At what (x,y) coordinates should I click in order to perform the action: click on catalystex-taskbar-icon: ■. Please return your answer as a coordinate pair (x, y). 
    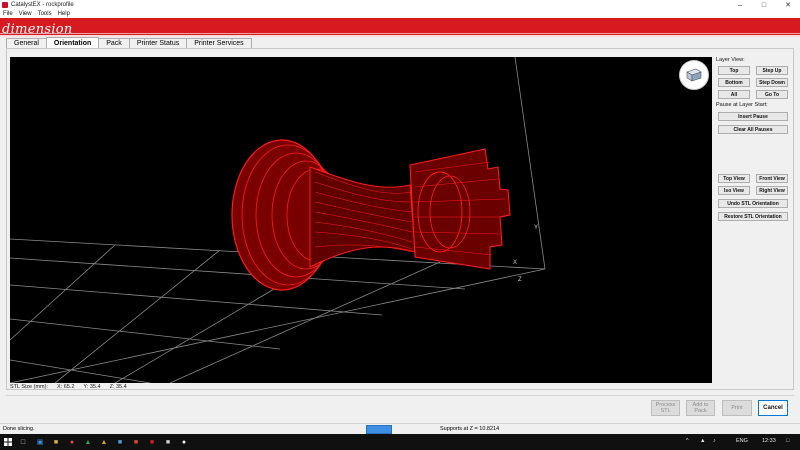
    Looking at the image, I should click on (152, 442).